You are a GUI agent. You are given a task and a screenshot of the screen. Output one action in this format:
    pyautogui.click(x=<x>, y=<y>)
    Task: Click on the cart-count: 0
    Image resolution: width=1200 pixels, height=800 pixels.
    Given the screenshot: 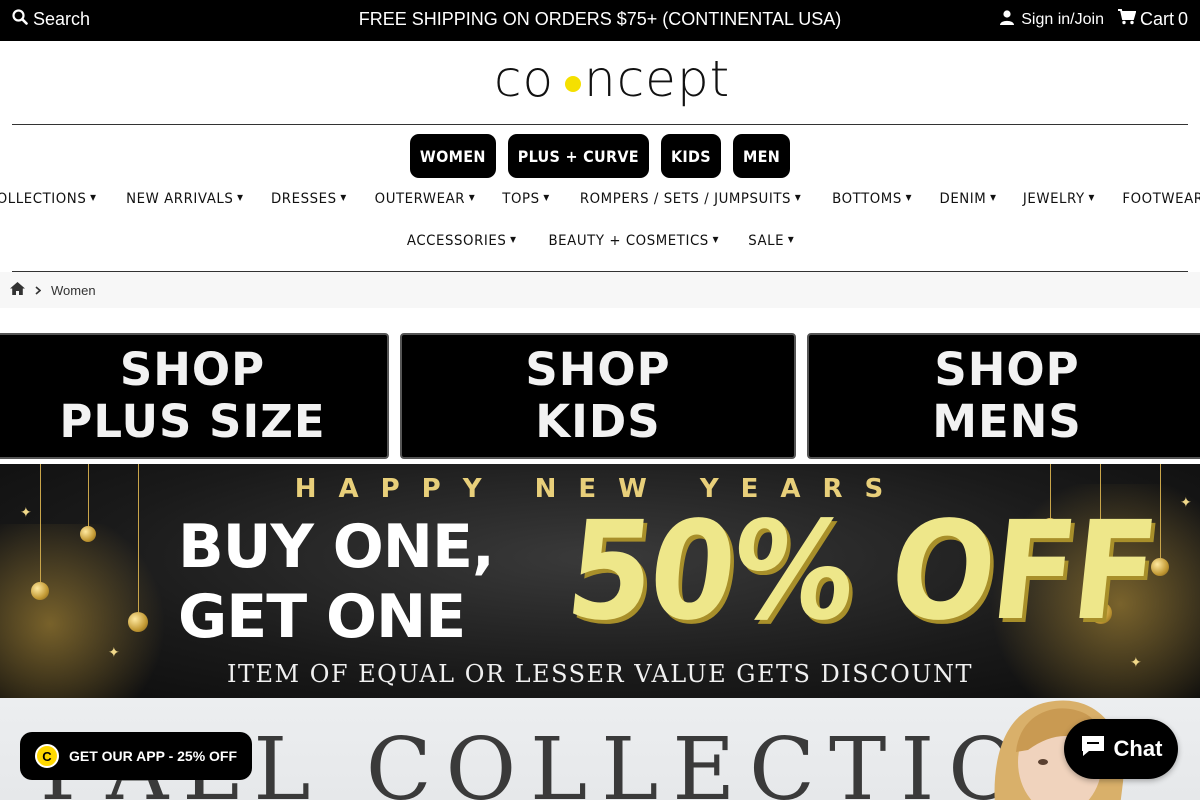 What is the action you would take?
    pyautogui.click(x=1182, y=19)
    